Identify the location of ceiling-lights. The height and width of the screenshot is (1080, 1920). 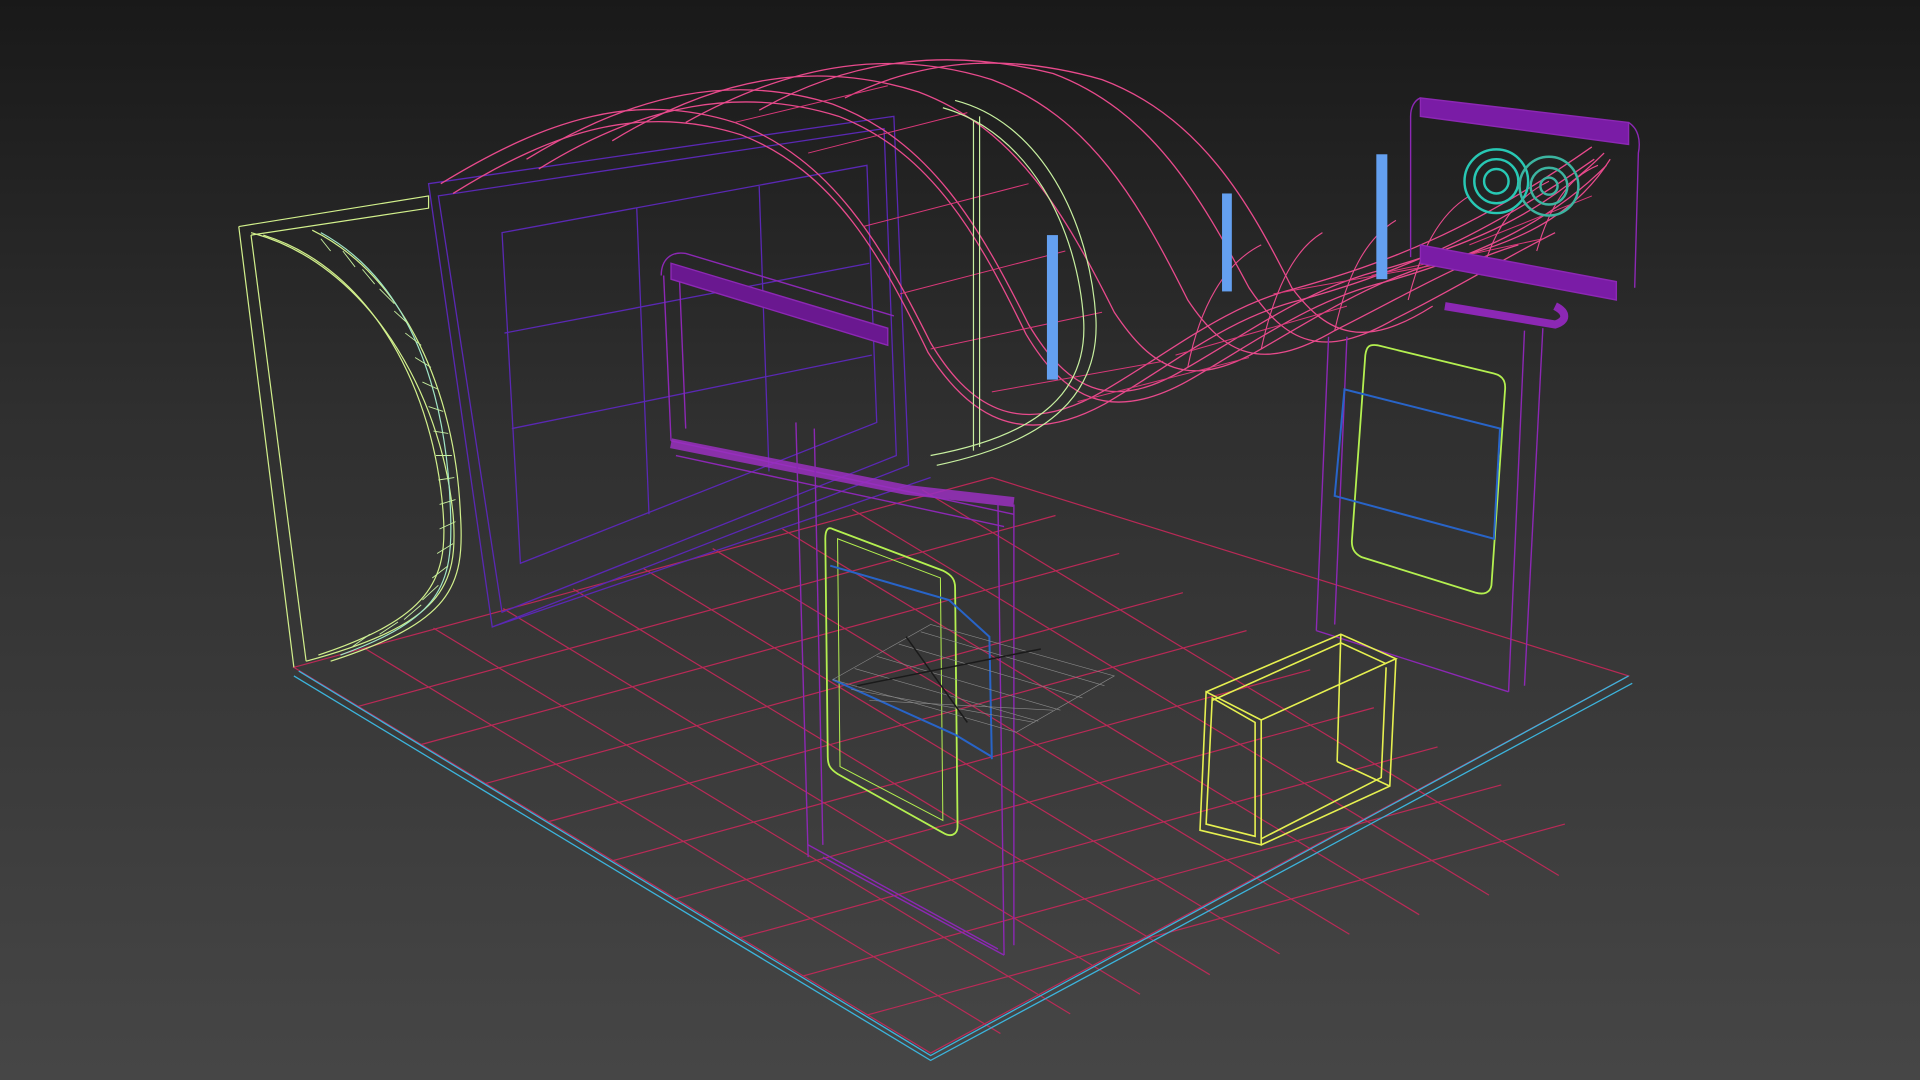
(1217, 267).